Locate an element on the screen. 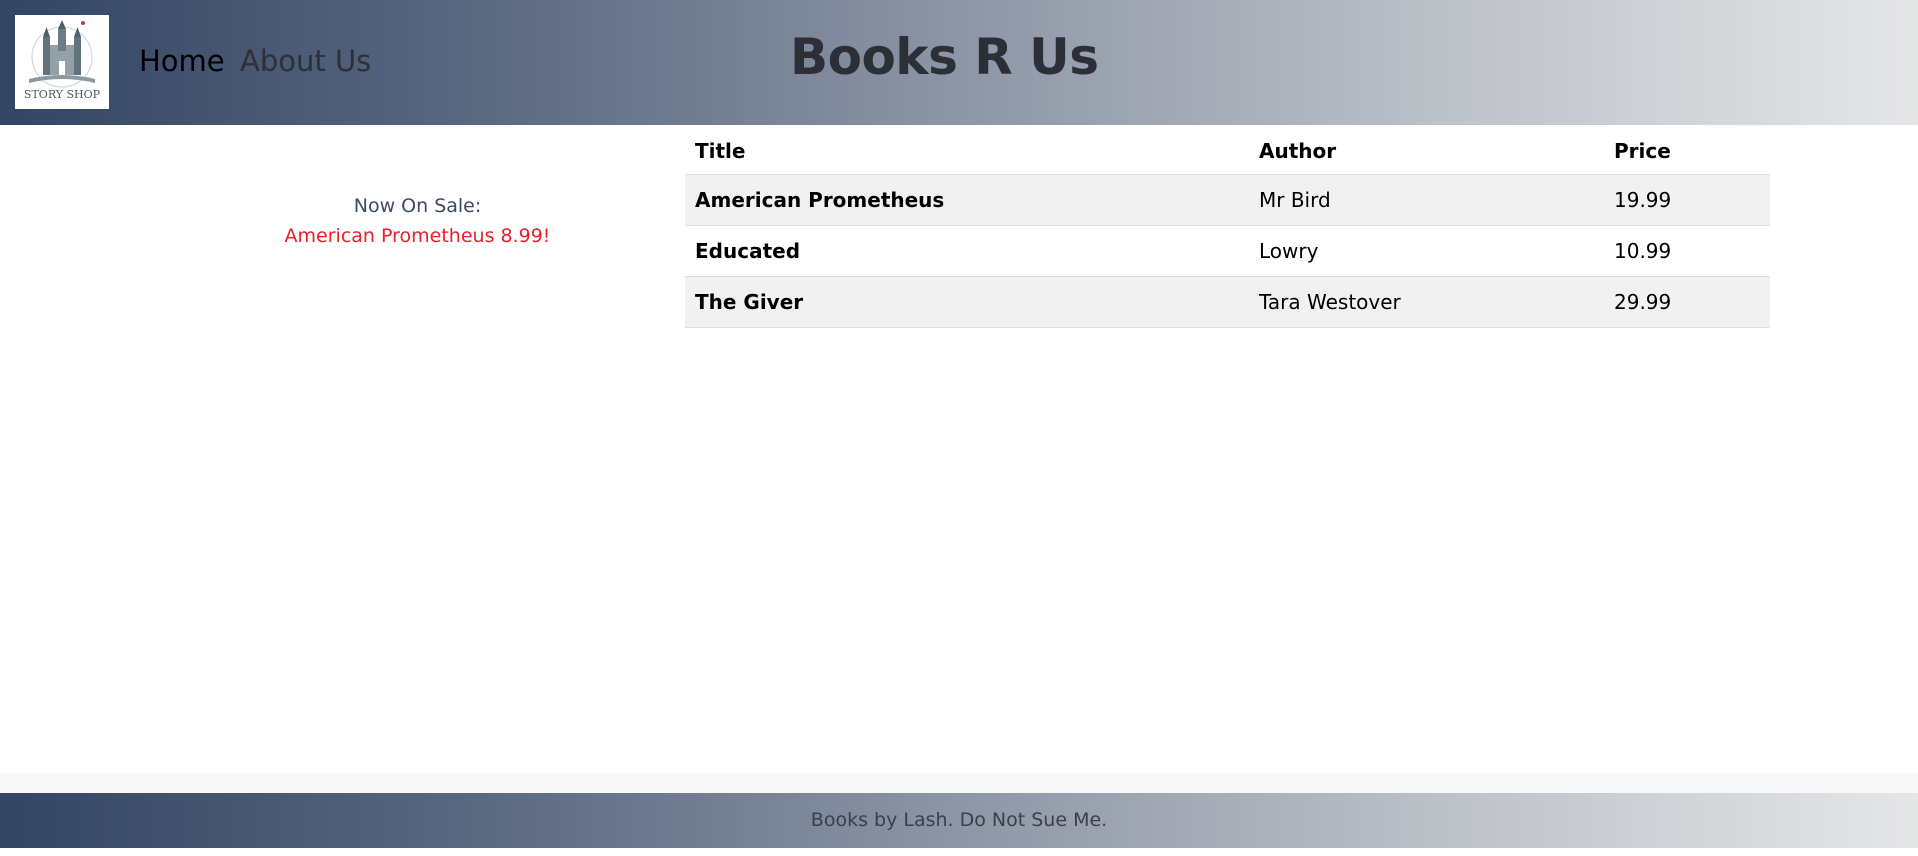  sale-label: Now On Sale: is located at coordinates (417, 206).